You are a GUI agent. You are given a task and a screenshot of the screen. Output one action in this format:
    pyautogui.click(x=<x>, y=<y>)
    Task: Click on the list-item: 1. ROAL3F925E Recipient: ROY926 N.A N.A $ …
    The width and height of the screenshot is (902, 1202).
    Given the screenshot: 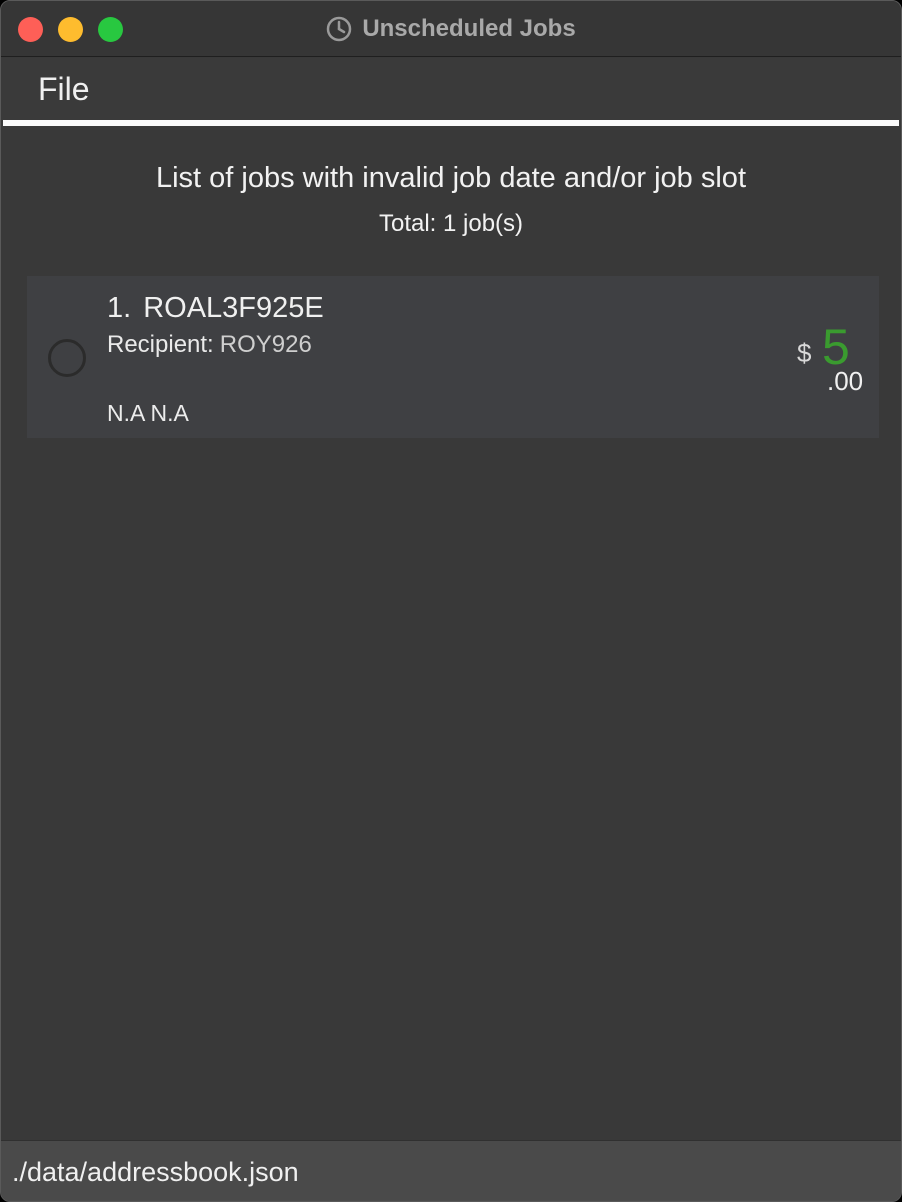 What is the action you would take?
    pyautogui.click(x=453, y=357)
    